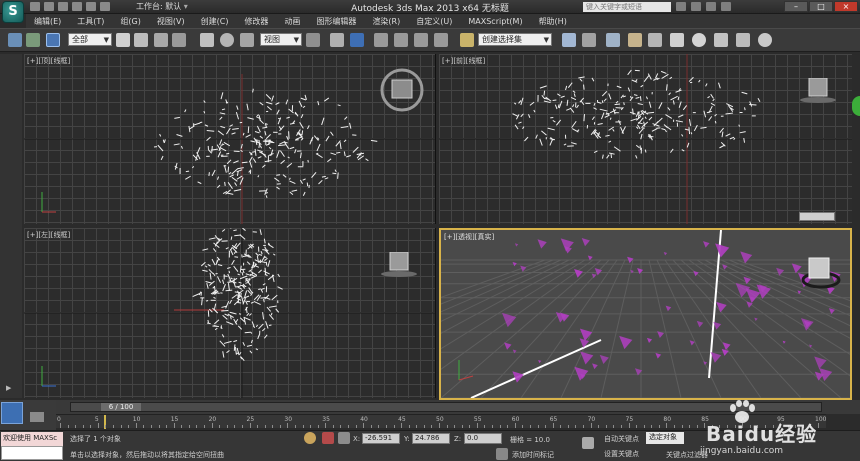 This screenshot has width=860, height=461. Describe the element at coordinates (207, 40) in the screenshot. I see `move-icon` at that location.